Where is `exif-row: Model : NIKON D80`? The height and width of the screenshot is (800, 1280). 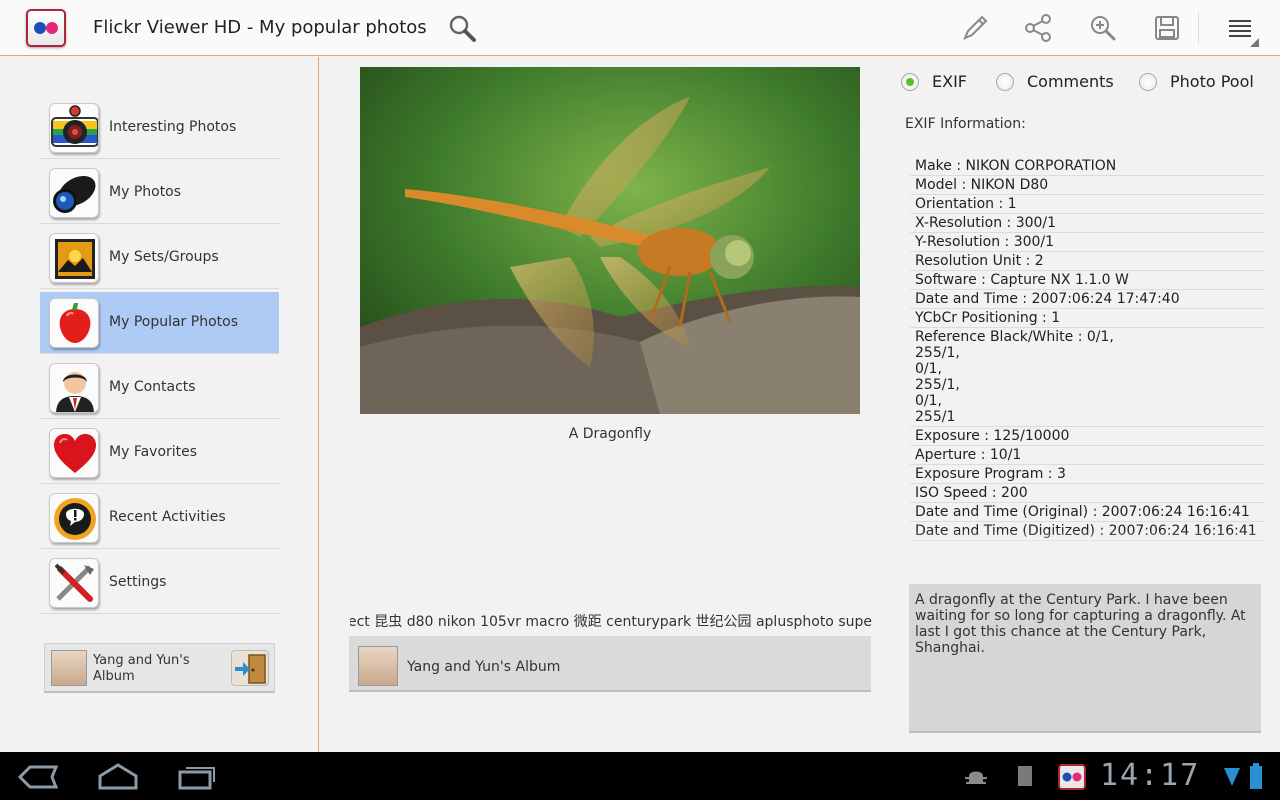
exif-row: Model : NIKON D80 is located at coordinates (1087, 185).